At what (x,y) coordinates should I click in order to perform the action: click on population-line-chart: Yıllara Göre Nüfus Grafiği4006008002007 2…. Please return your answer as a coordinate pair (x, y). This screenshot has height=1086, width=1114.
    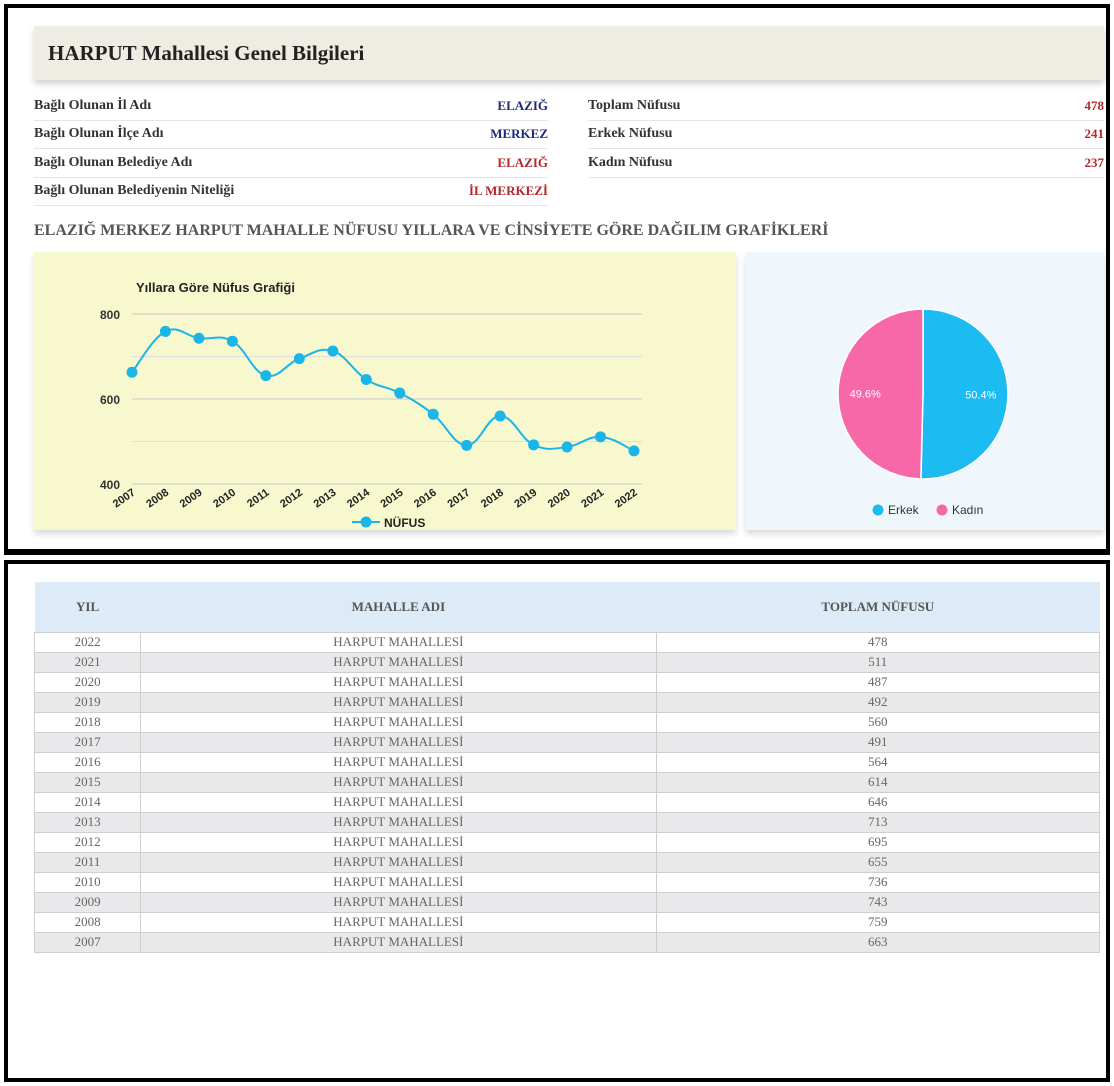
    Looking at the image, I should click on (371, 405).